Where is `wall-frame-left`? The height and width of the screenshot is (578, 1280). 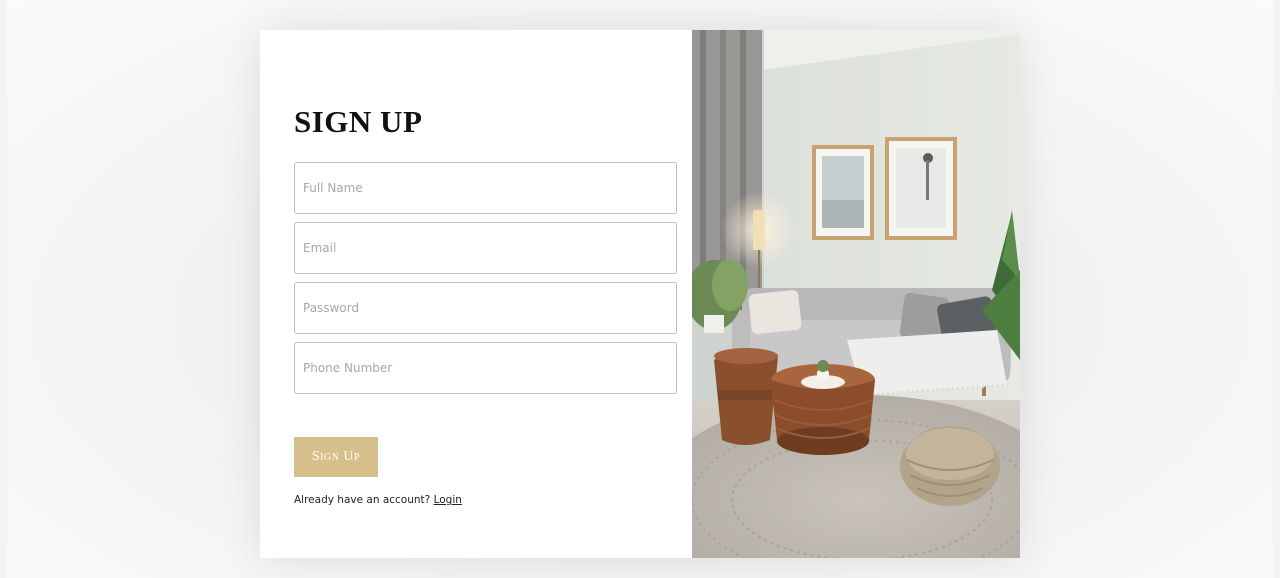
wall-frame-left is located at coordinates (843, 192).